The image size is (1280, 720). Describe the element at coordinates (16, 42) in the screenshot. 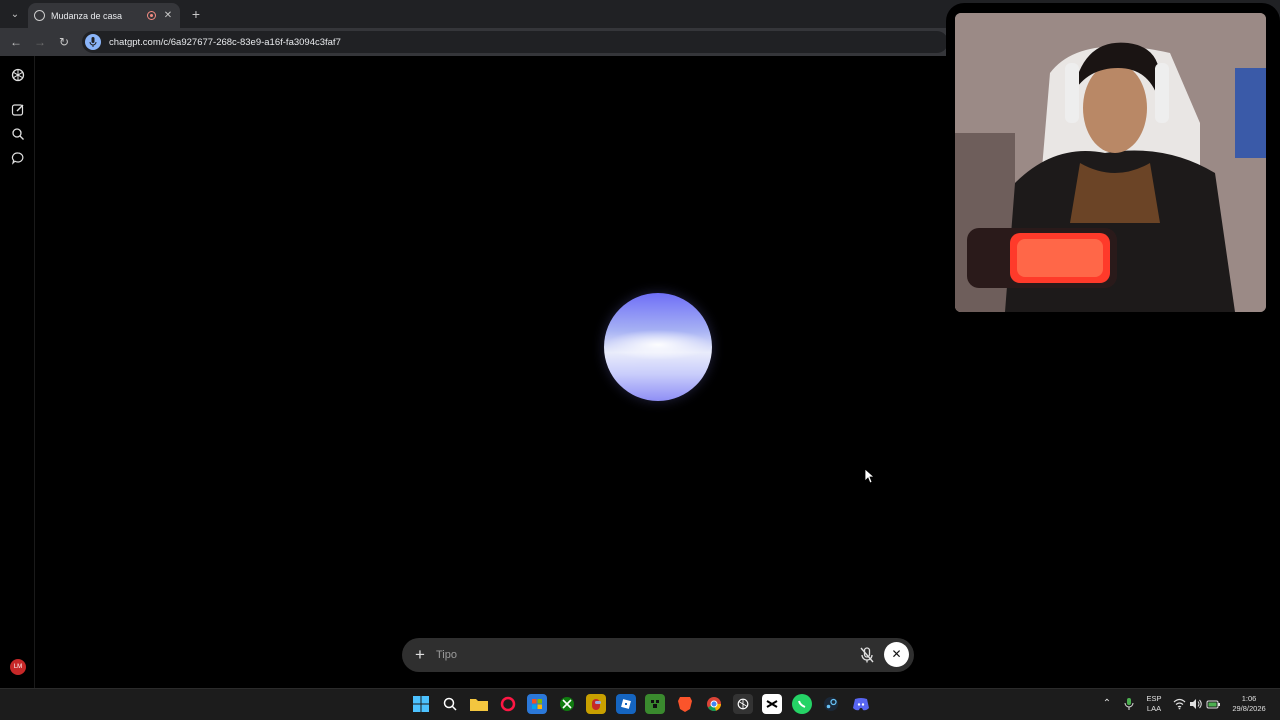

I see `back-arrow-icon: ←` at that location.